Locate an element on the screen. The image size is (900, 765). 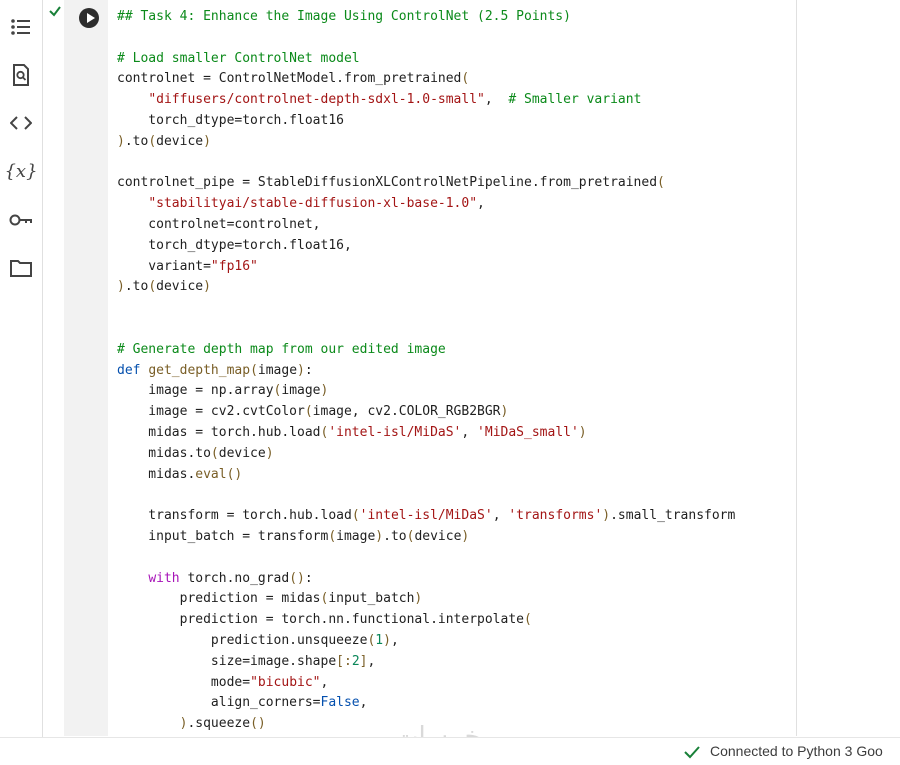
code-token: prediction.unsqueeze is located at coordinates (242, 640).